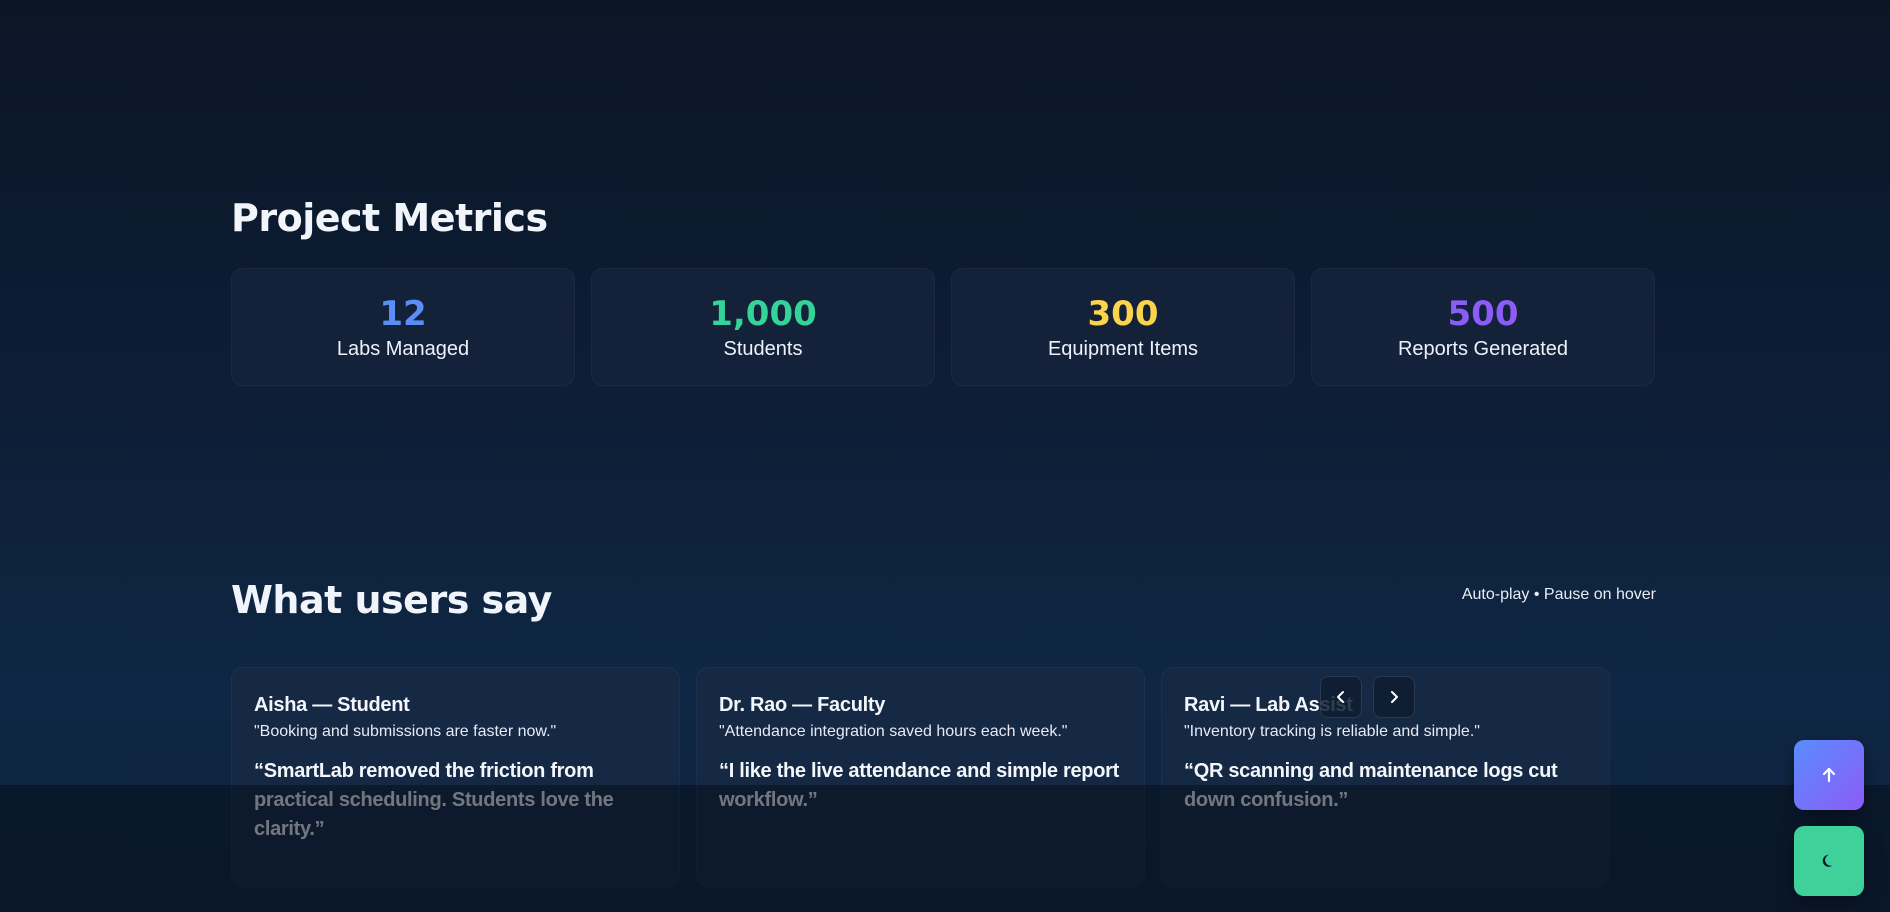 Image resolution: width=1890 pixels, height=912 pixels. Describe the element at coordinates (403, 348) in the screenshot. I see `metric-label: Labs Managed` at that location.